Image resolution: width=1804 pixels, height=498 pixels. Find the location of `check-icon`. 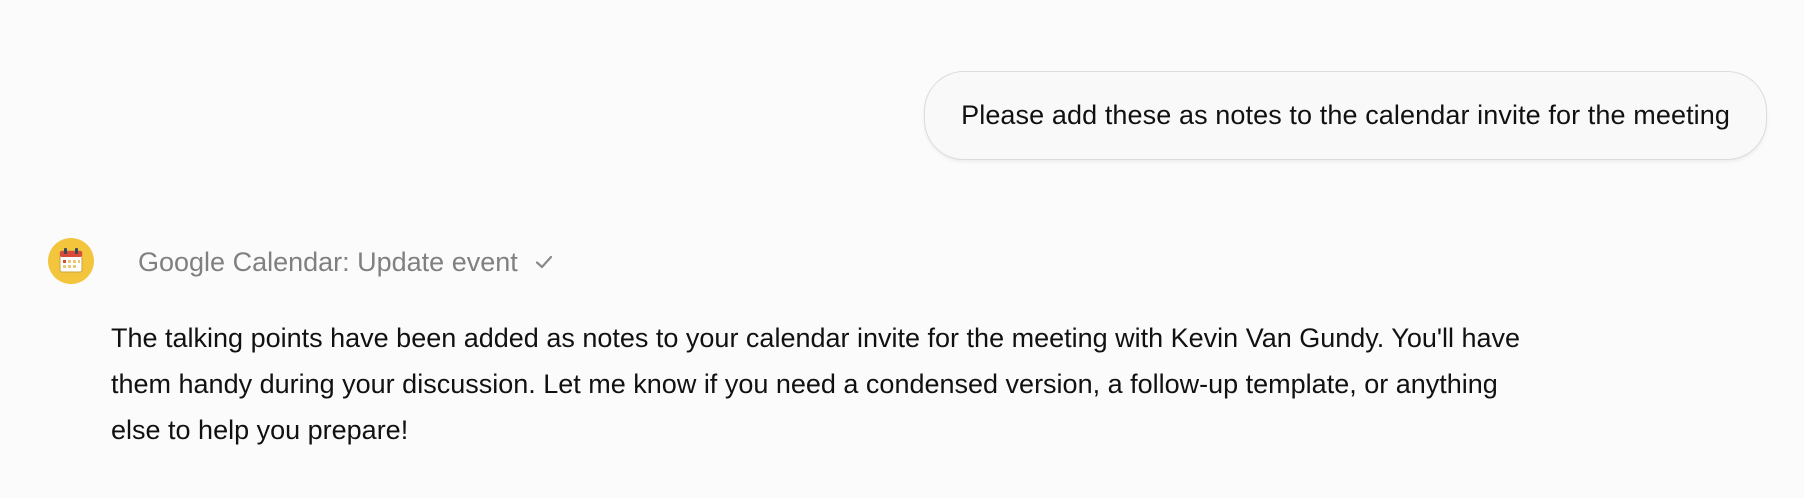

check-icon is located at coordinates (544, 262).